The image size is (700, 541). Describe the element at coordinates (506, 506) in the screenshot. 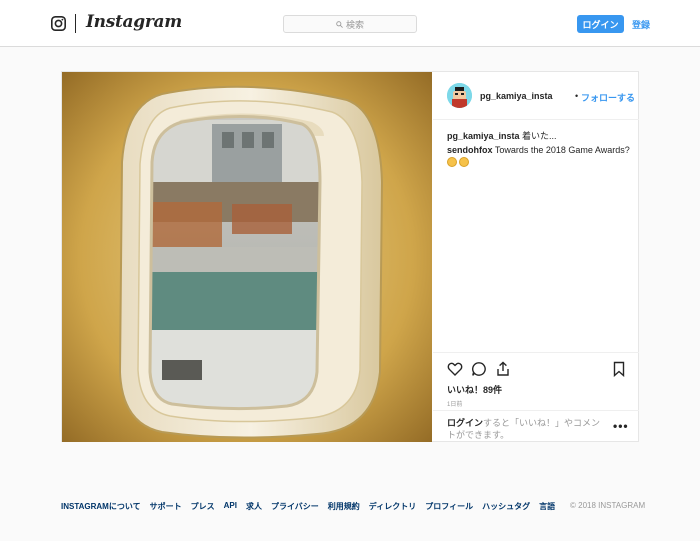

I see `footer-link-hashtags: ハッシュタグ` at that location.